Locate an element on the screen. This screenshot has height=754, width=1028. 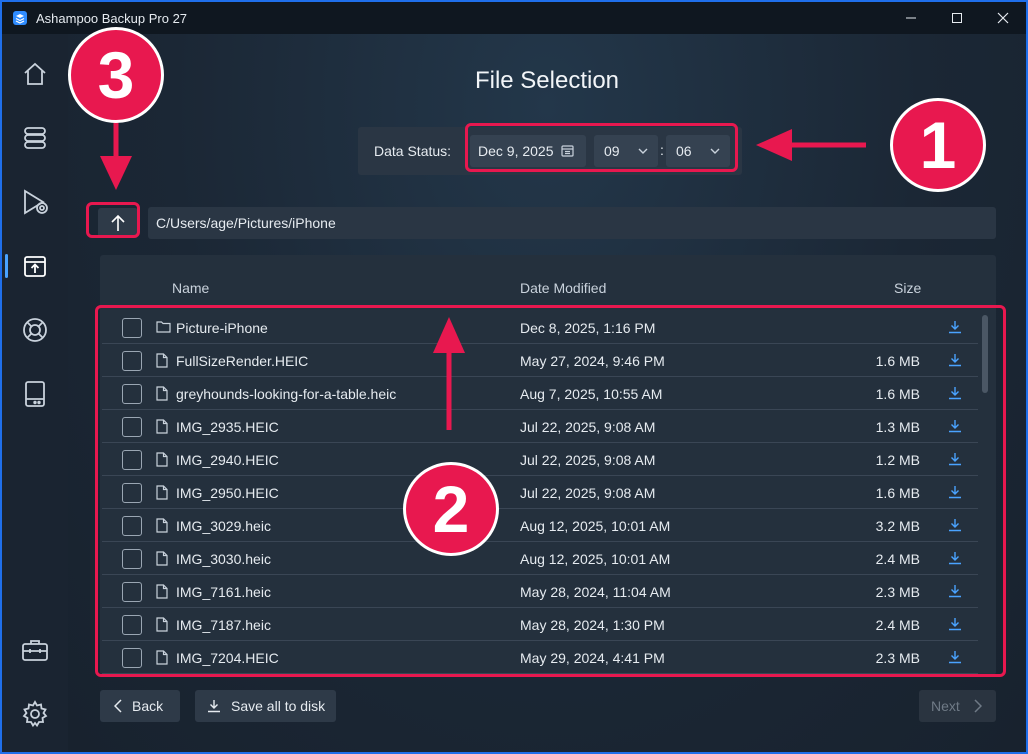
sidebar-item-tools is located at coordinates (35, 650).